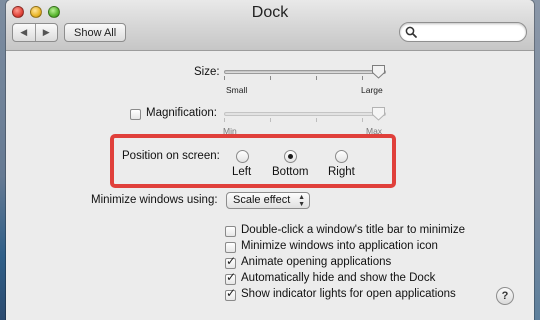  What do you see at coordinates (207, 72) in the screenshot?
I see `size-label: Size:` at bounding box center [207, 72].